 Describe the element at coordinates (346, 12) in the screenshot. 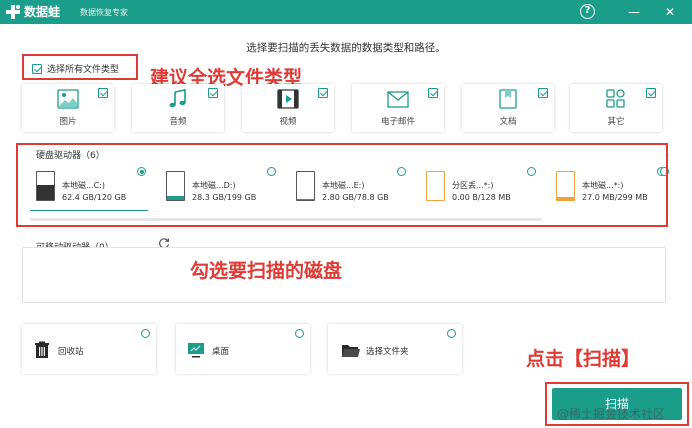

I see `title-bar: 数据蛙 数据恢复专家 ? — ✕` at that location.